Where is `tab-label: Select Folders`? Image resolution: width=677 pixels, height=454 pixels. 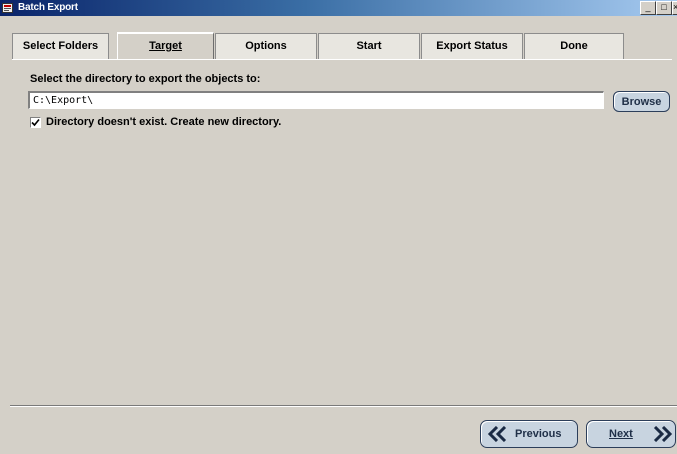 tab-label: Select Folders is located at coordinates (60, 46).